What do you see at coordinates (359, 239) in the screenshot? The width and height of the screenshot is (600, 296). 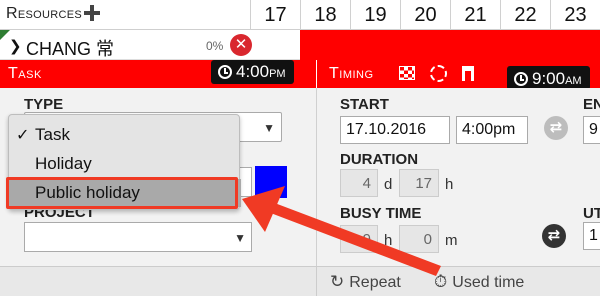 I see `busy-hours-input: 9` at bounding box center [359, 239].